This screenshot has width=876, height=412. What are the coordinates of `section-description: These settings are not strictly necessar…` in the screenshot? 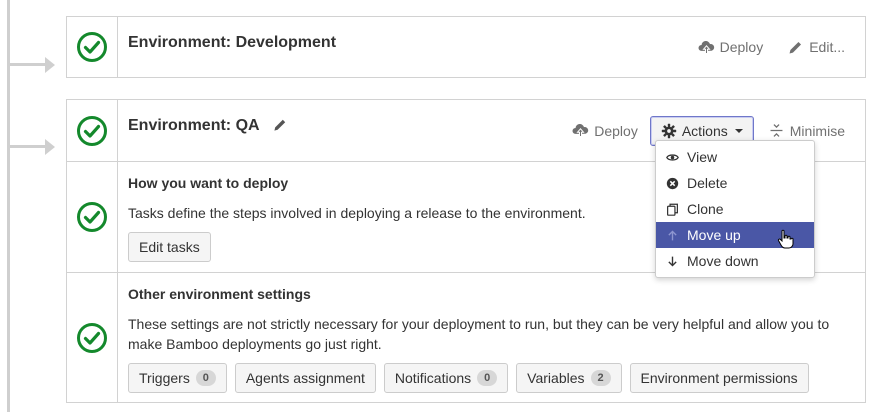 It's located at (479, 334).